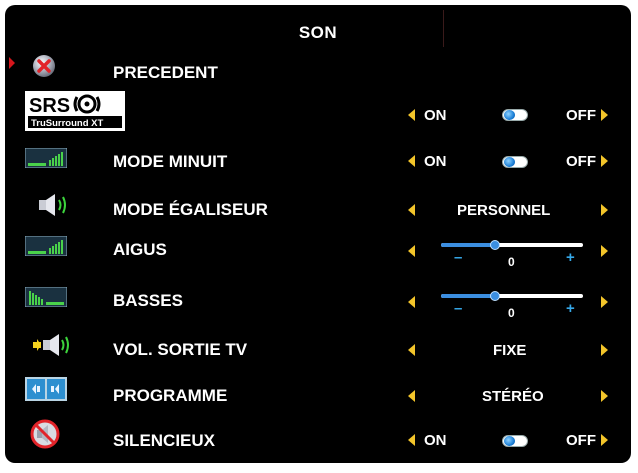 This screenshot has width=638, height=473. I want to click on row-label: MODE ÉGALISEUR, so click(190, 209).